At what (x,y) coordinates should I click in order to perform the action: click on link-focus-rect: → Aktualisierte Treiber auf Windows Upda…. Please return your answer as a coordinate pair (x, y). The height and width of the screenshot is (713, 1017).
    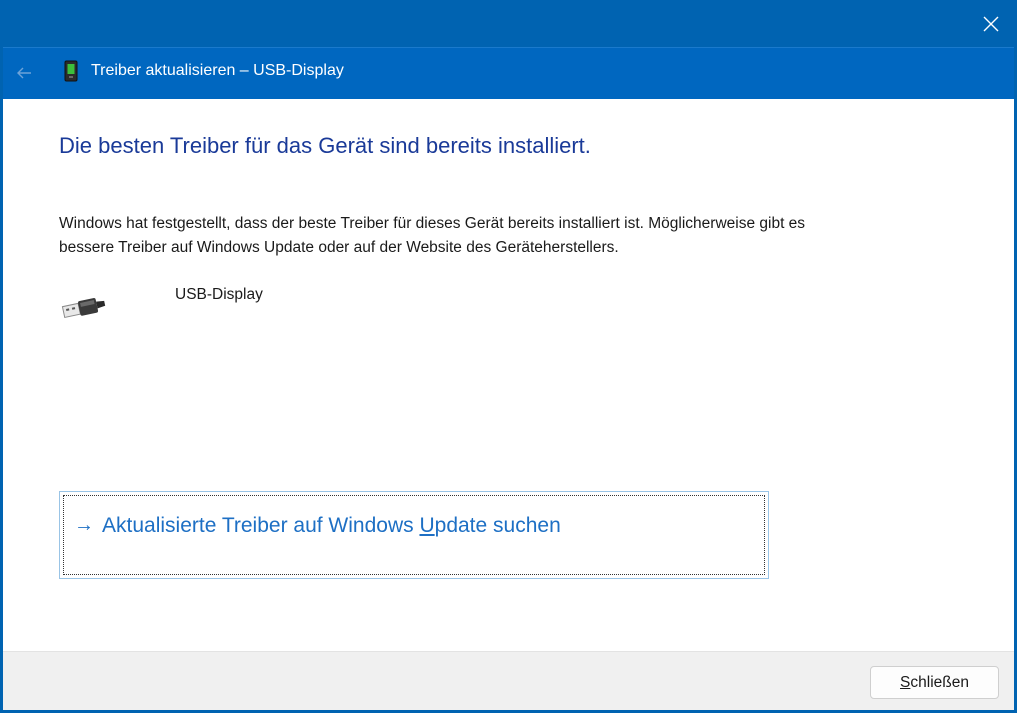
    Looking at the image, I should click on (414, 535).